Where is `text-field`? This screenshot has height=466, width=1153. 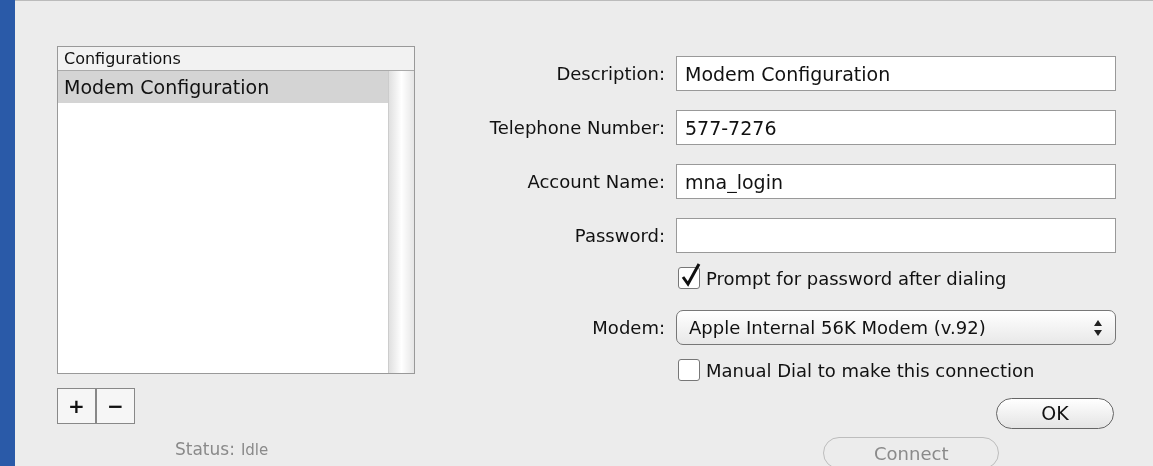 text-field is located at coordinates (896, 235).